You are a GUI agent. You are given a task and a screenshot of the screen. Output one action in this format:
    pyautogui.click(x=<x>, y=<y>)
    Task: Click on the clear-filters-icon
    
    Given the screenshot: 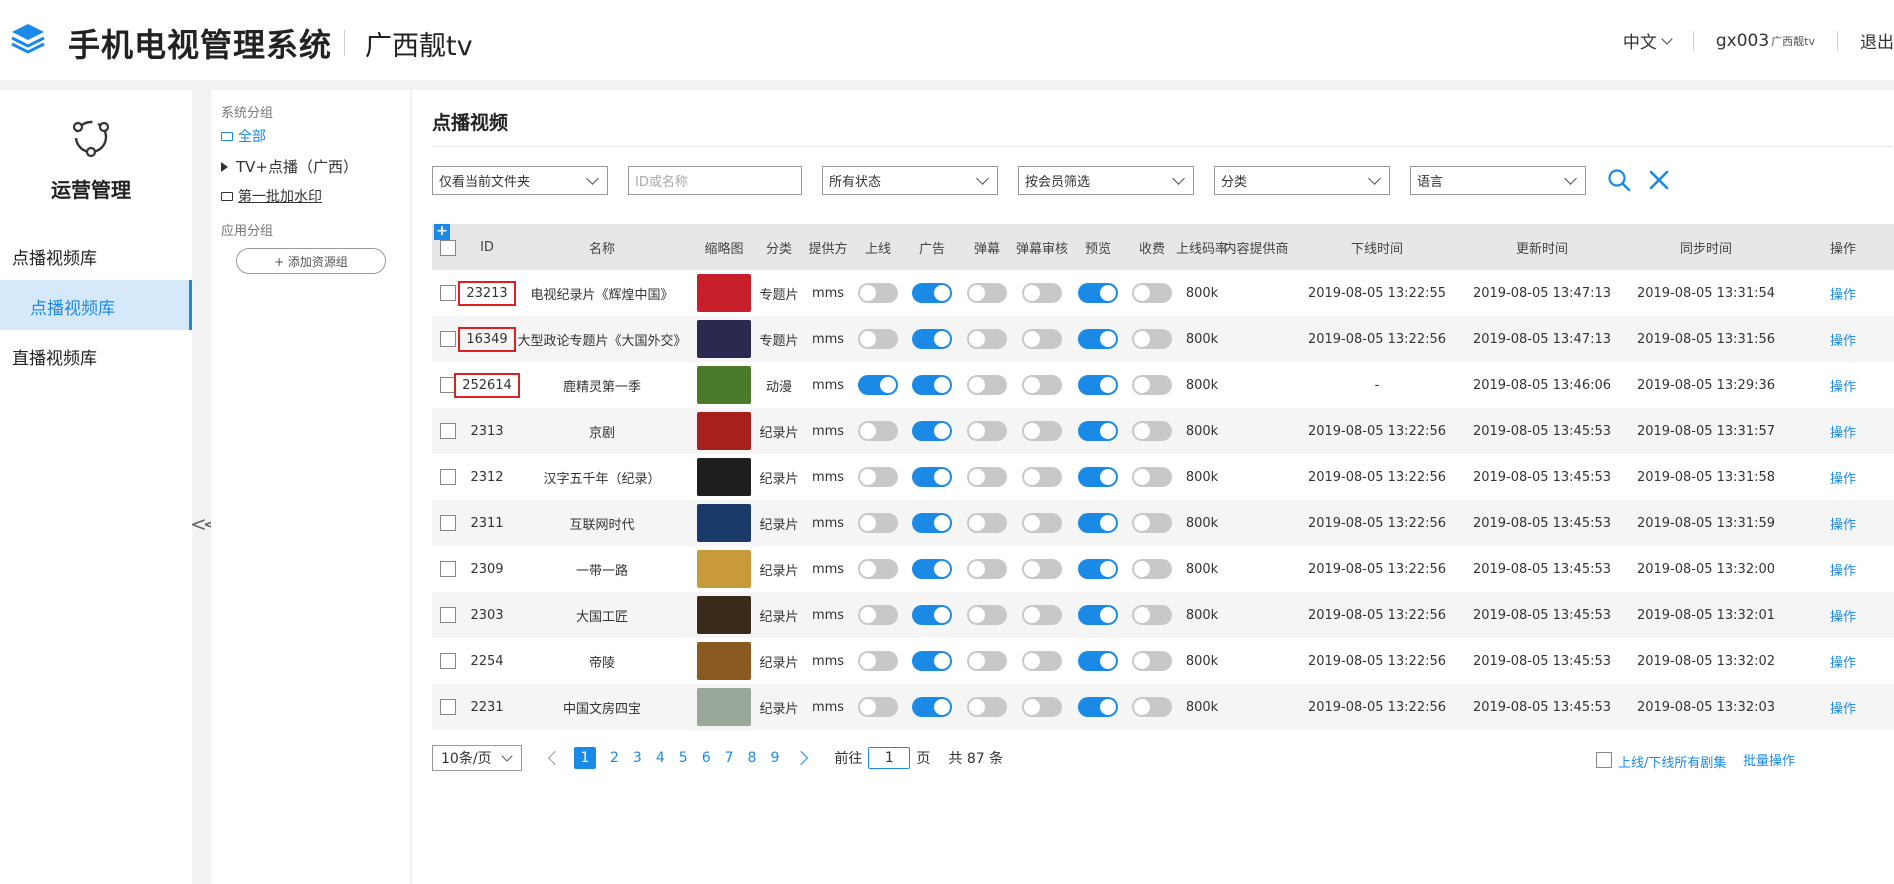 What is the action you would take?
    pyautogui.click(x=1659, y=180)
    